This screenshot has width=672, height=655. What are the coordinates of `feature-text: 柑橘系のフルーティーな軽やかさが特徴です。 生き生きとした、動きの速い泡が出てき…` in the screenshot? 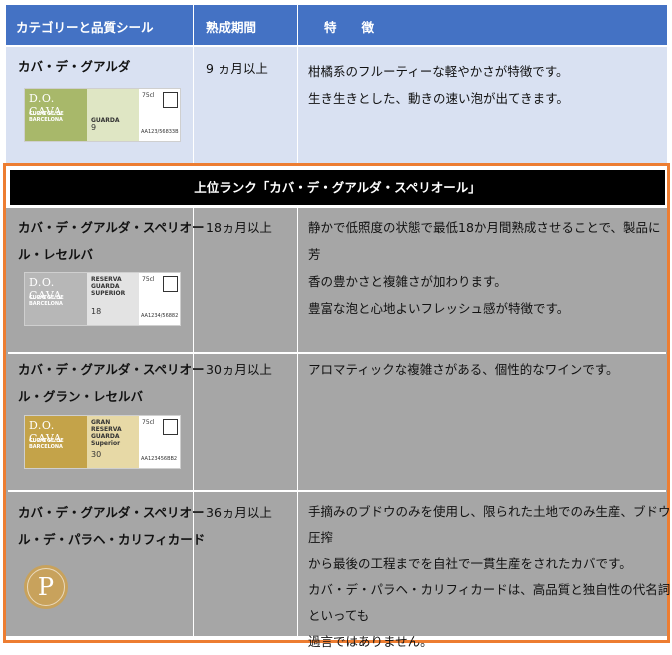 It's located at (438, 85).